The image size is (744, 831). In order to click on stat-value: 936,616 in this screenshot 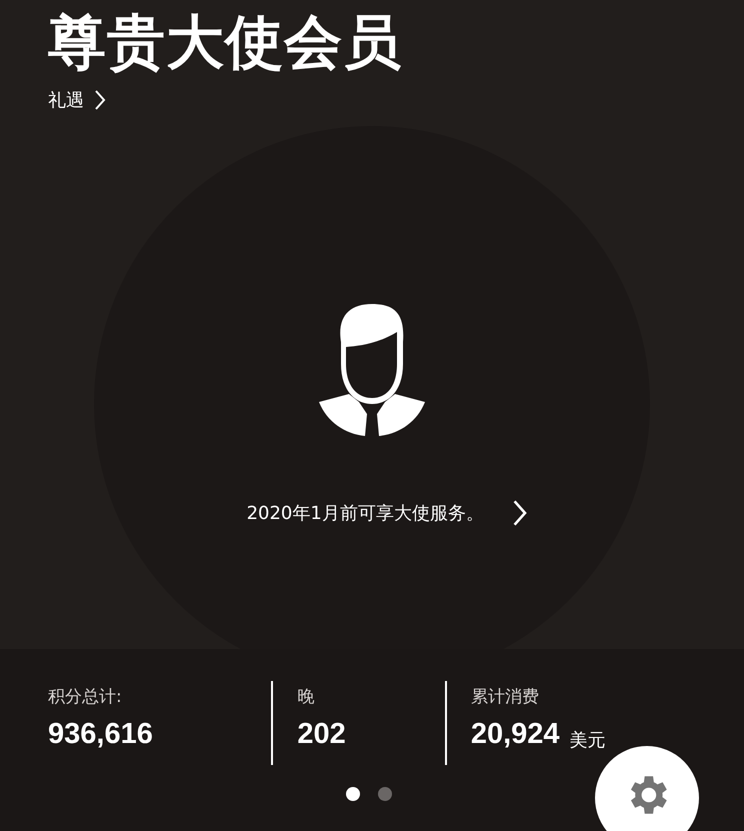, I will do `click(100, 734)`.